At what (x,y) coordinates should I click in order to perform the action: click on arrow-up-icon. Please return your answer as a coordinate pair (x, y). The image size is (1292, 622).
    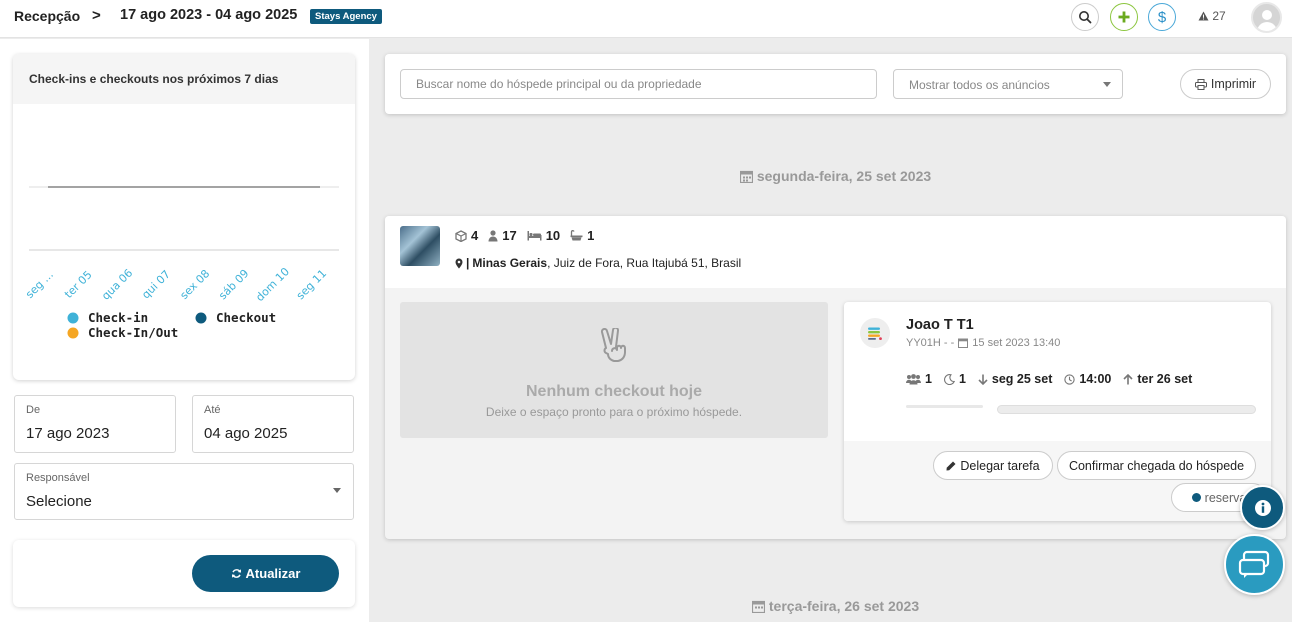
    Looking at the image, I should click on (1128, 378).